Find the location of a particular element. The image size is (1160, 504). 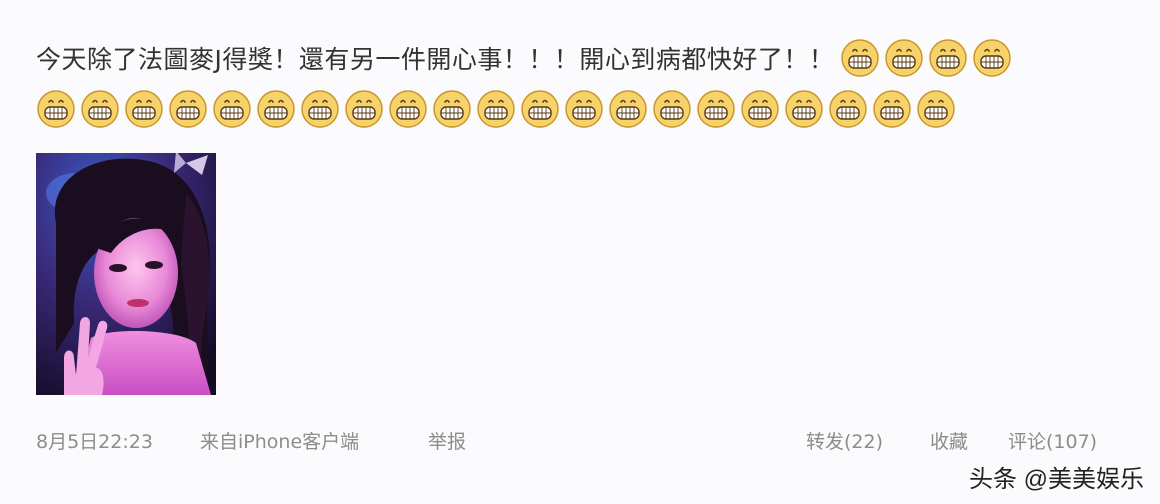

post-photo is located at coordinates (126, 274).